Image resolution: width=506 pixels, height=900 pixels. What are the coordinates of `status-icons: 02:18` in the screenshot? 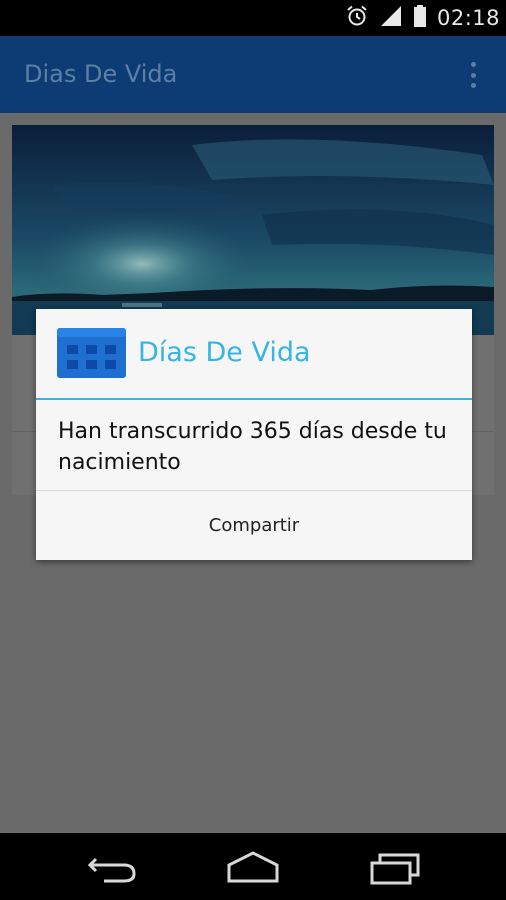 It's located at (422, 18).